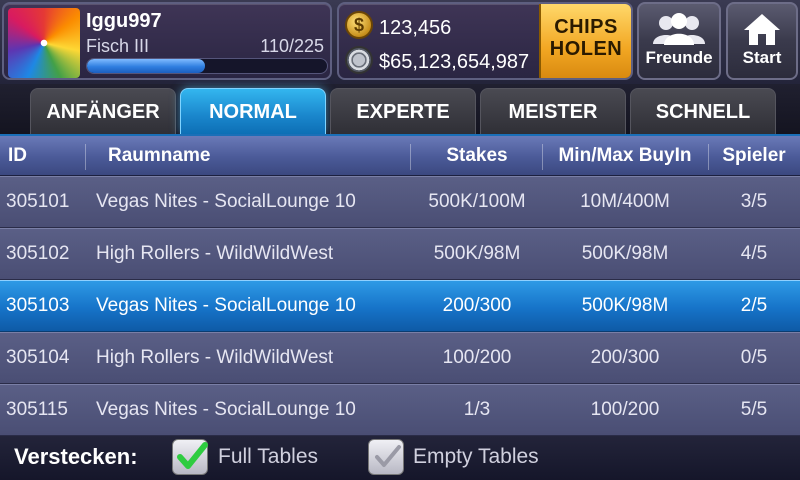  What do you see at coordinates (76, 456) in the screenshot?
I see `hide-label: Verstecken:` at bounding box center [76, 456].